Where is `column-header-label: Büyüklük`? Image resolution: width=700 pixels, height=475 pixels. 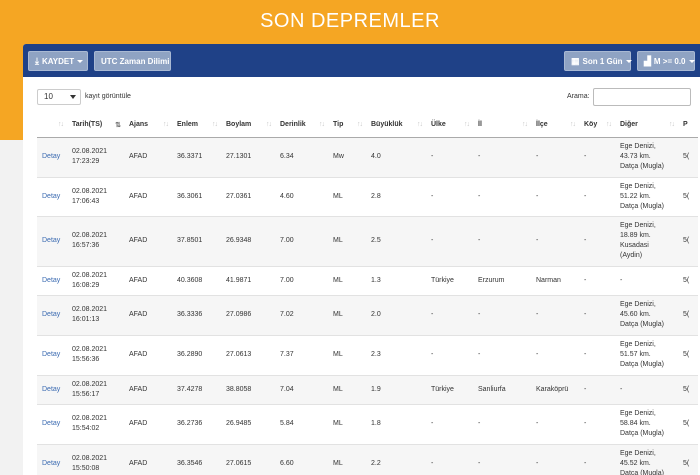
column-header-label: Büyüklük is located at coordinates (387, 125).